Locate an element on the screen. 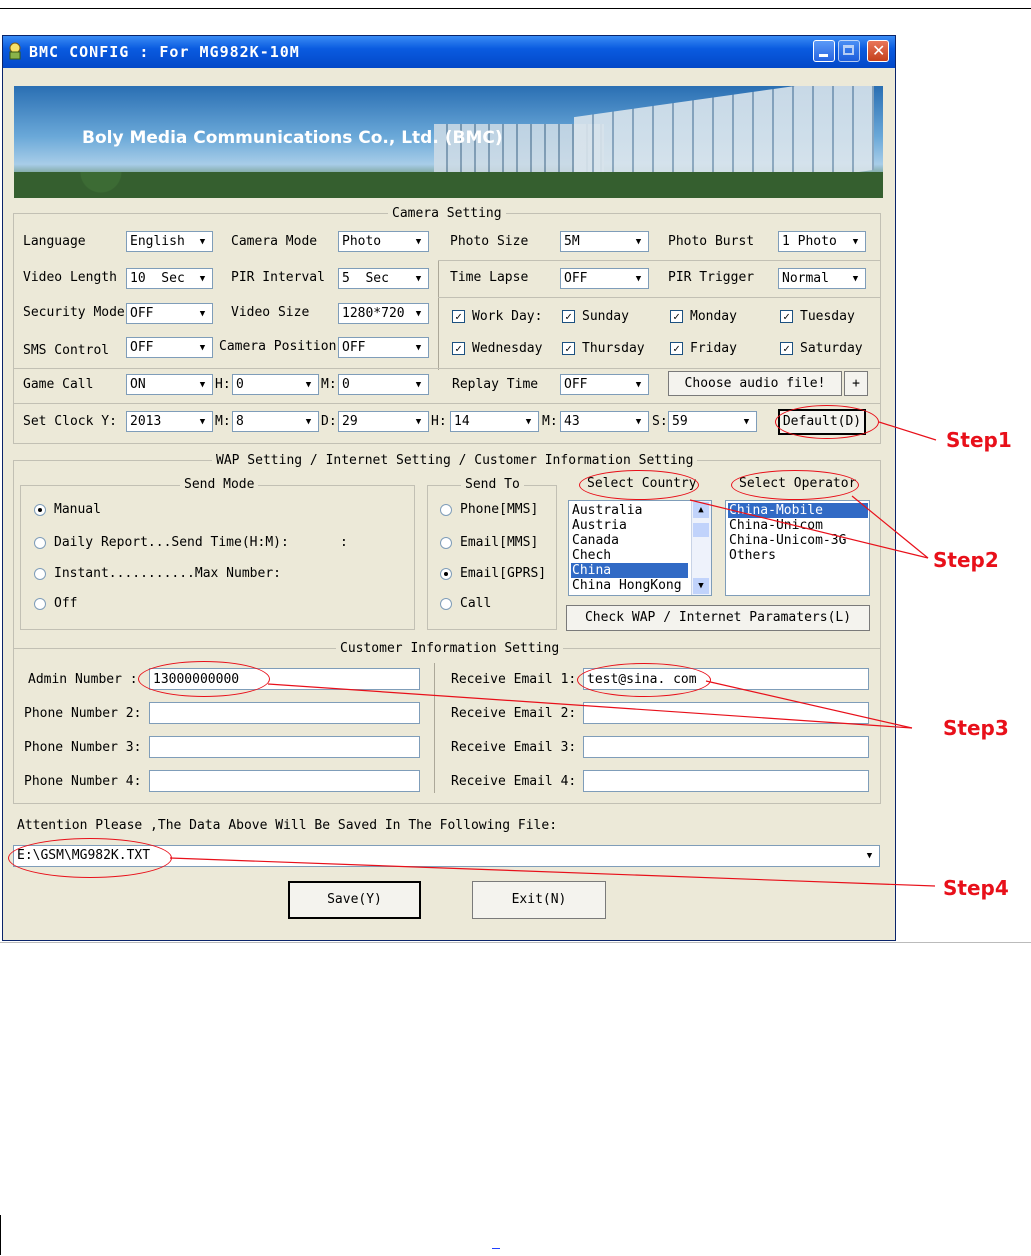  step2-label: Step2 is located at coordinates (966, 560).